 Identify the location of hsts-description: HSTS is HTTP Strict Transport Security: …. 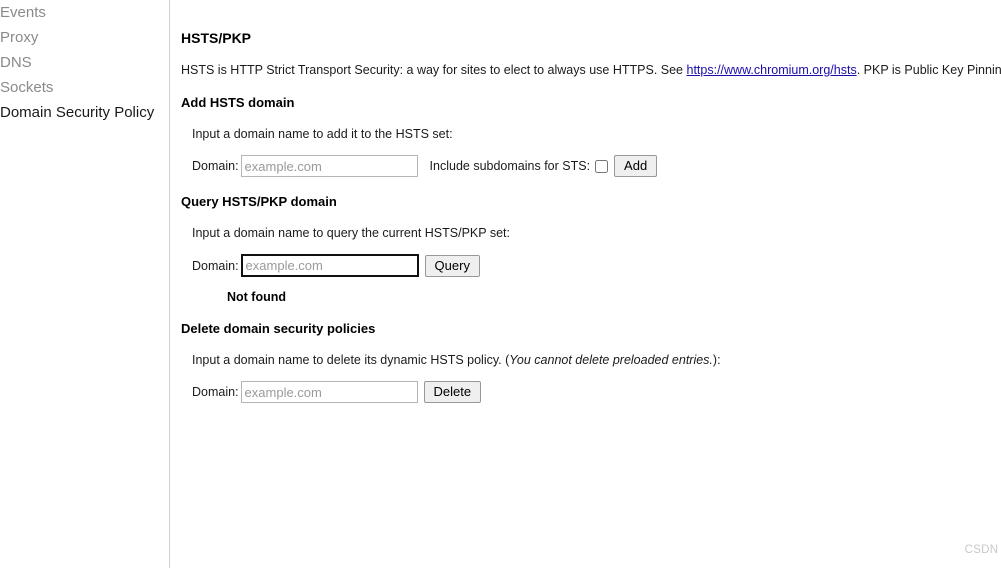
(591, 70).